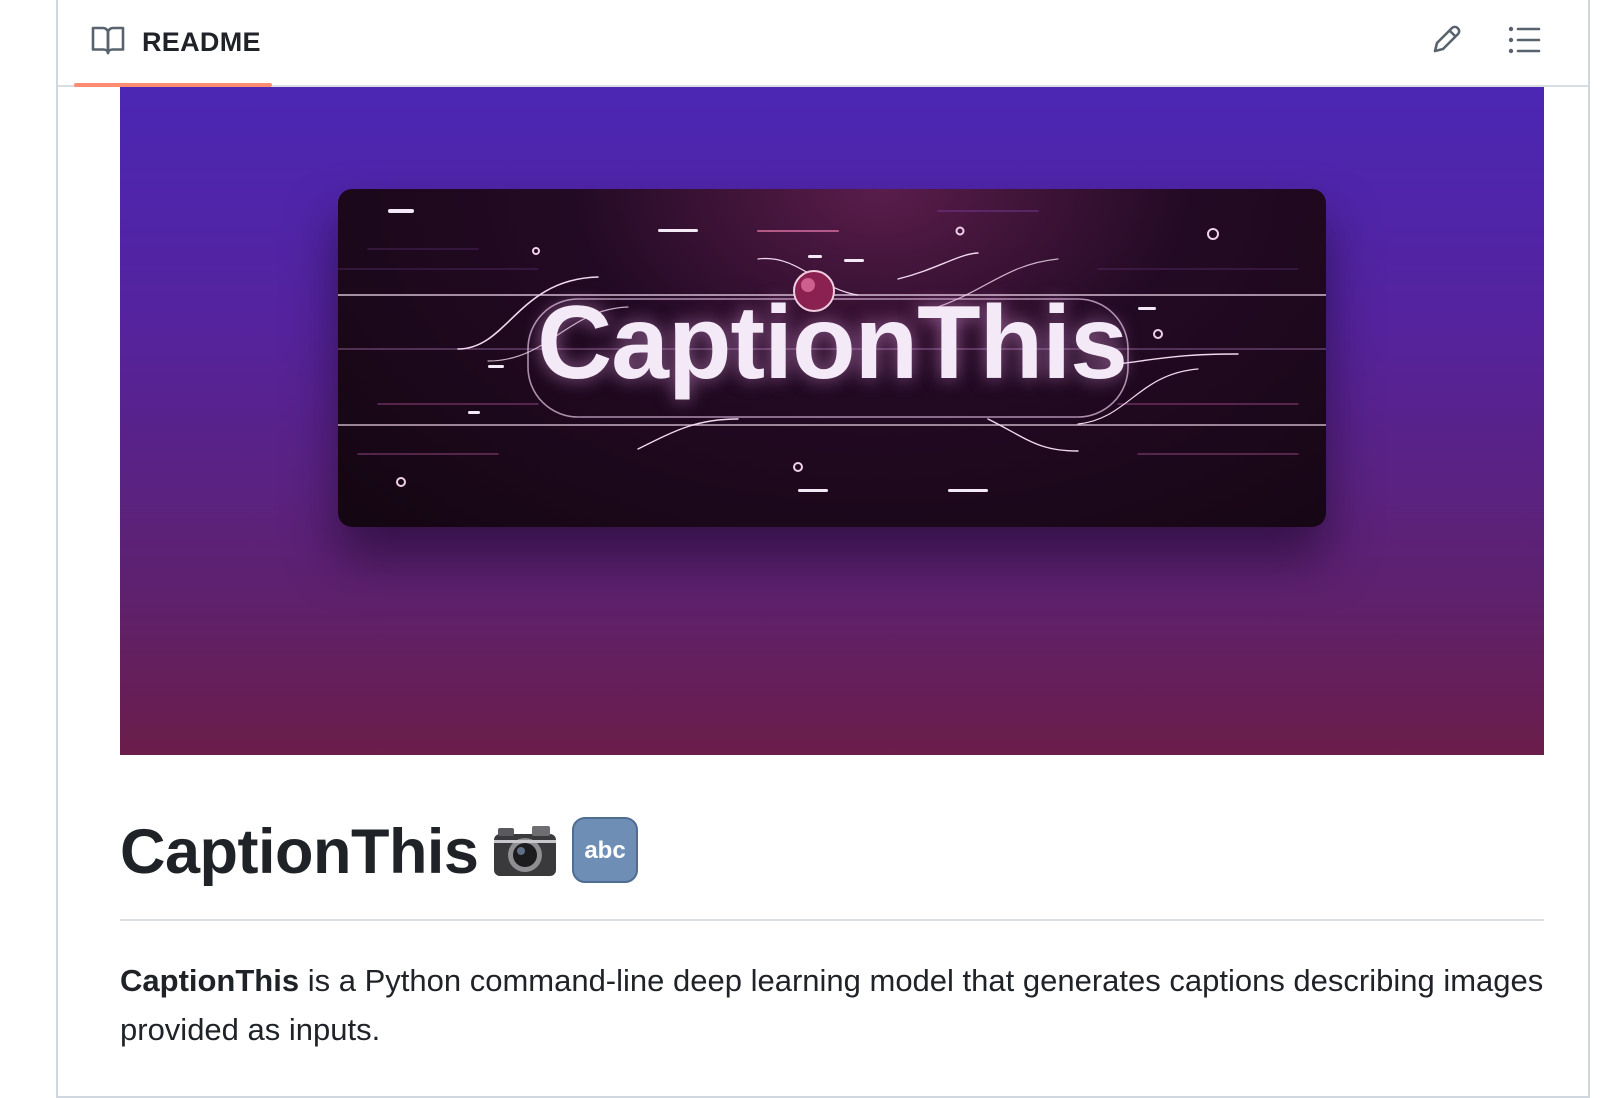 This screenshot has width=1612, height=1098. I want to click on tab-readme: README, so click(173, 43).